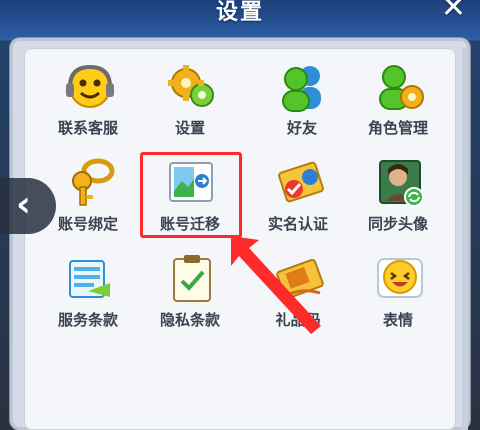 The image size is (480, 430). I want to click on service-terms-icon, so click(90, 279).